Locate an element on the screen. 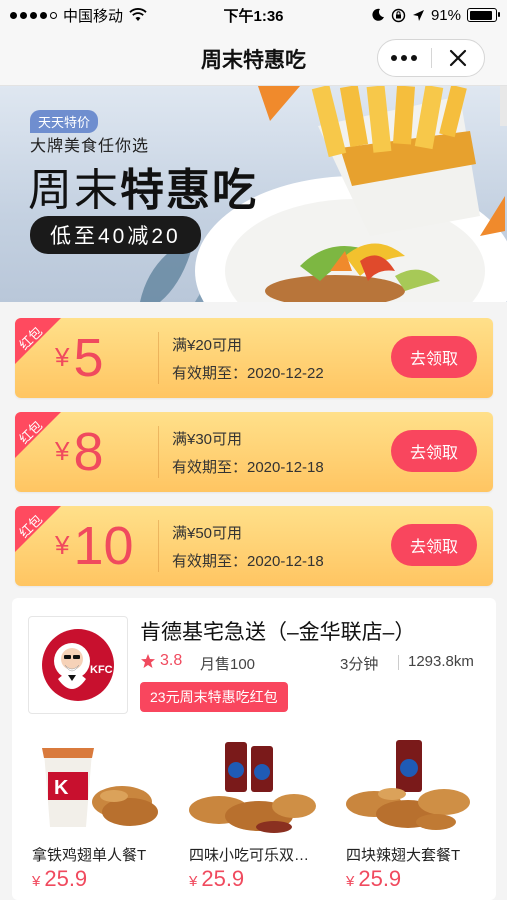  coupon-card: 红包 ¥8 满¥30可用 有效期至：2020-12-18 去领取 is located at coordinates (254, 452).